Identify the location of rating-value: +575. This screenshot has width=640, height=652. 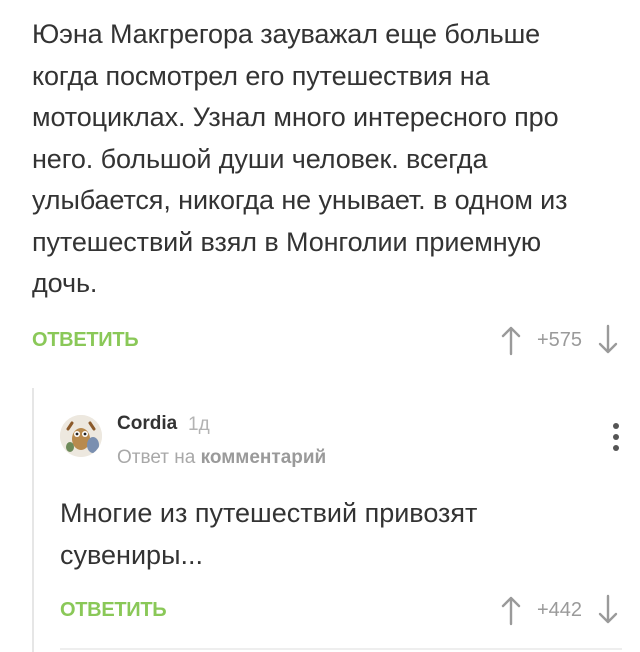
(559, 339).